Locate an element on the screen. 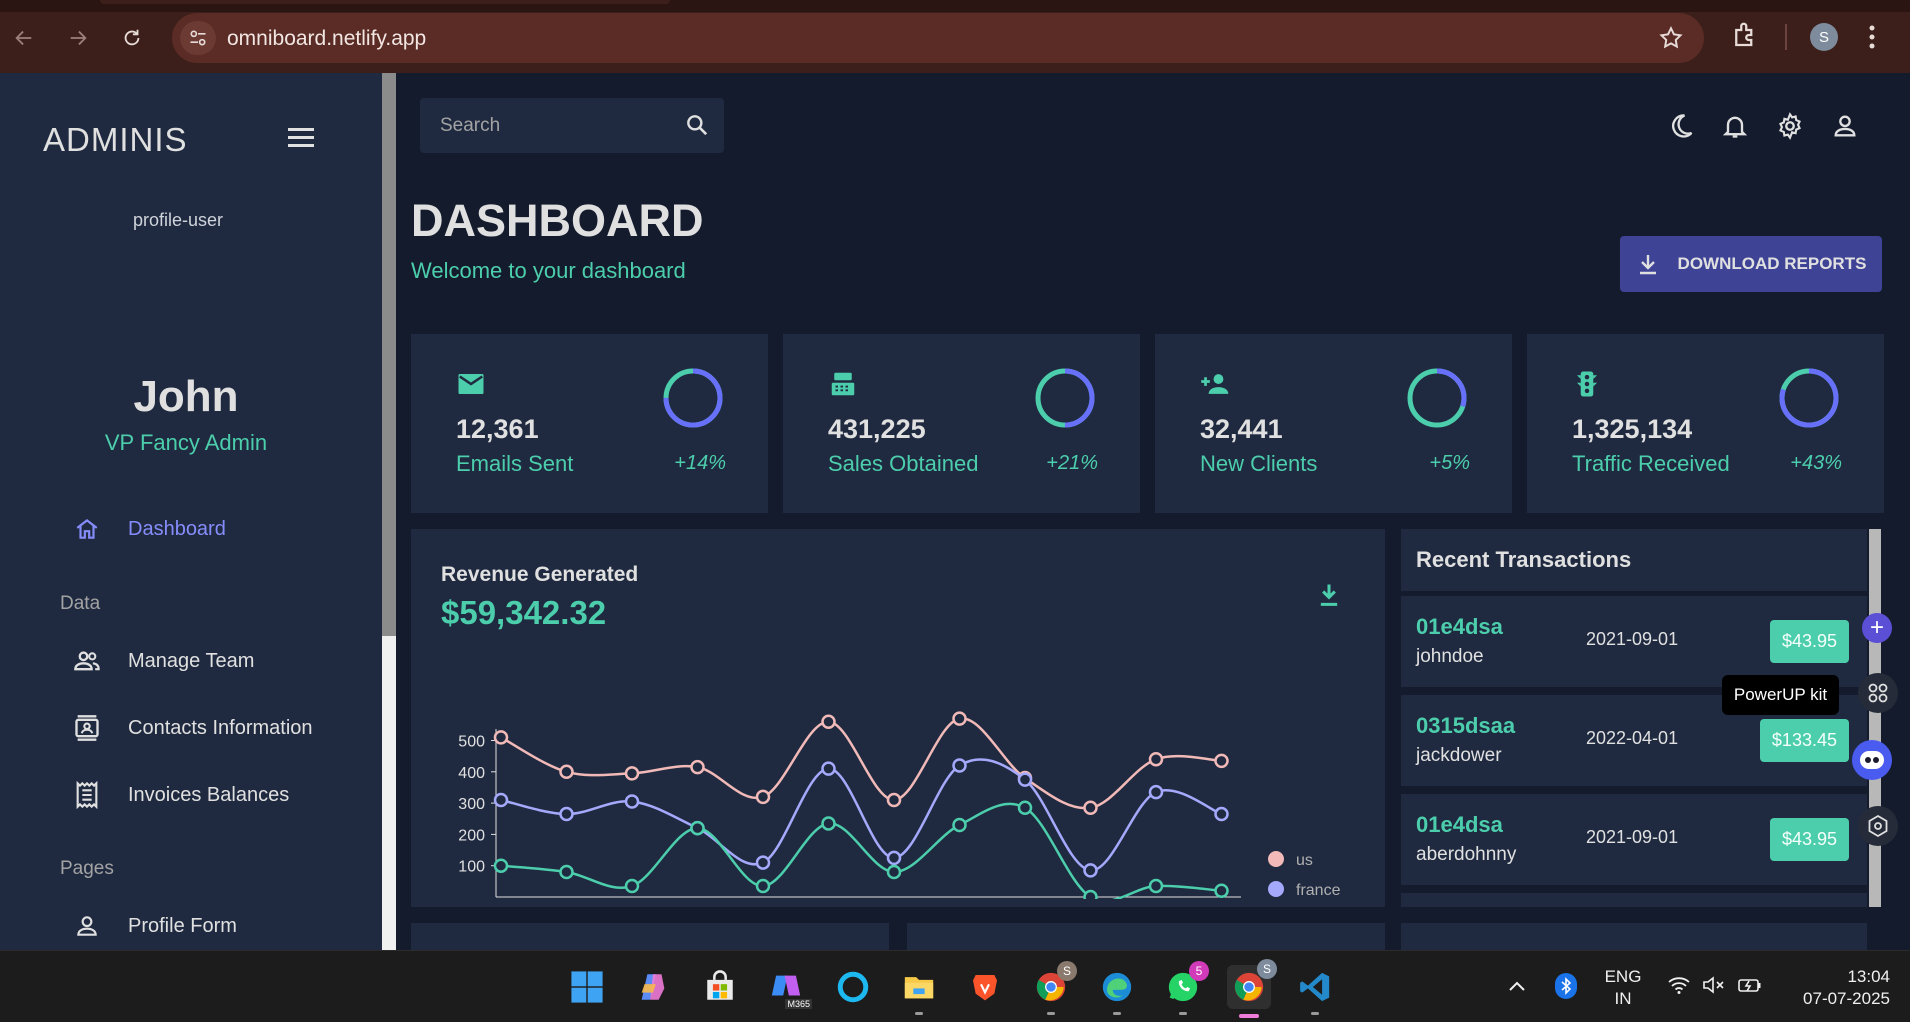  chrome-icon: S is located at coordinates (1054, 988).